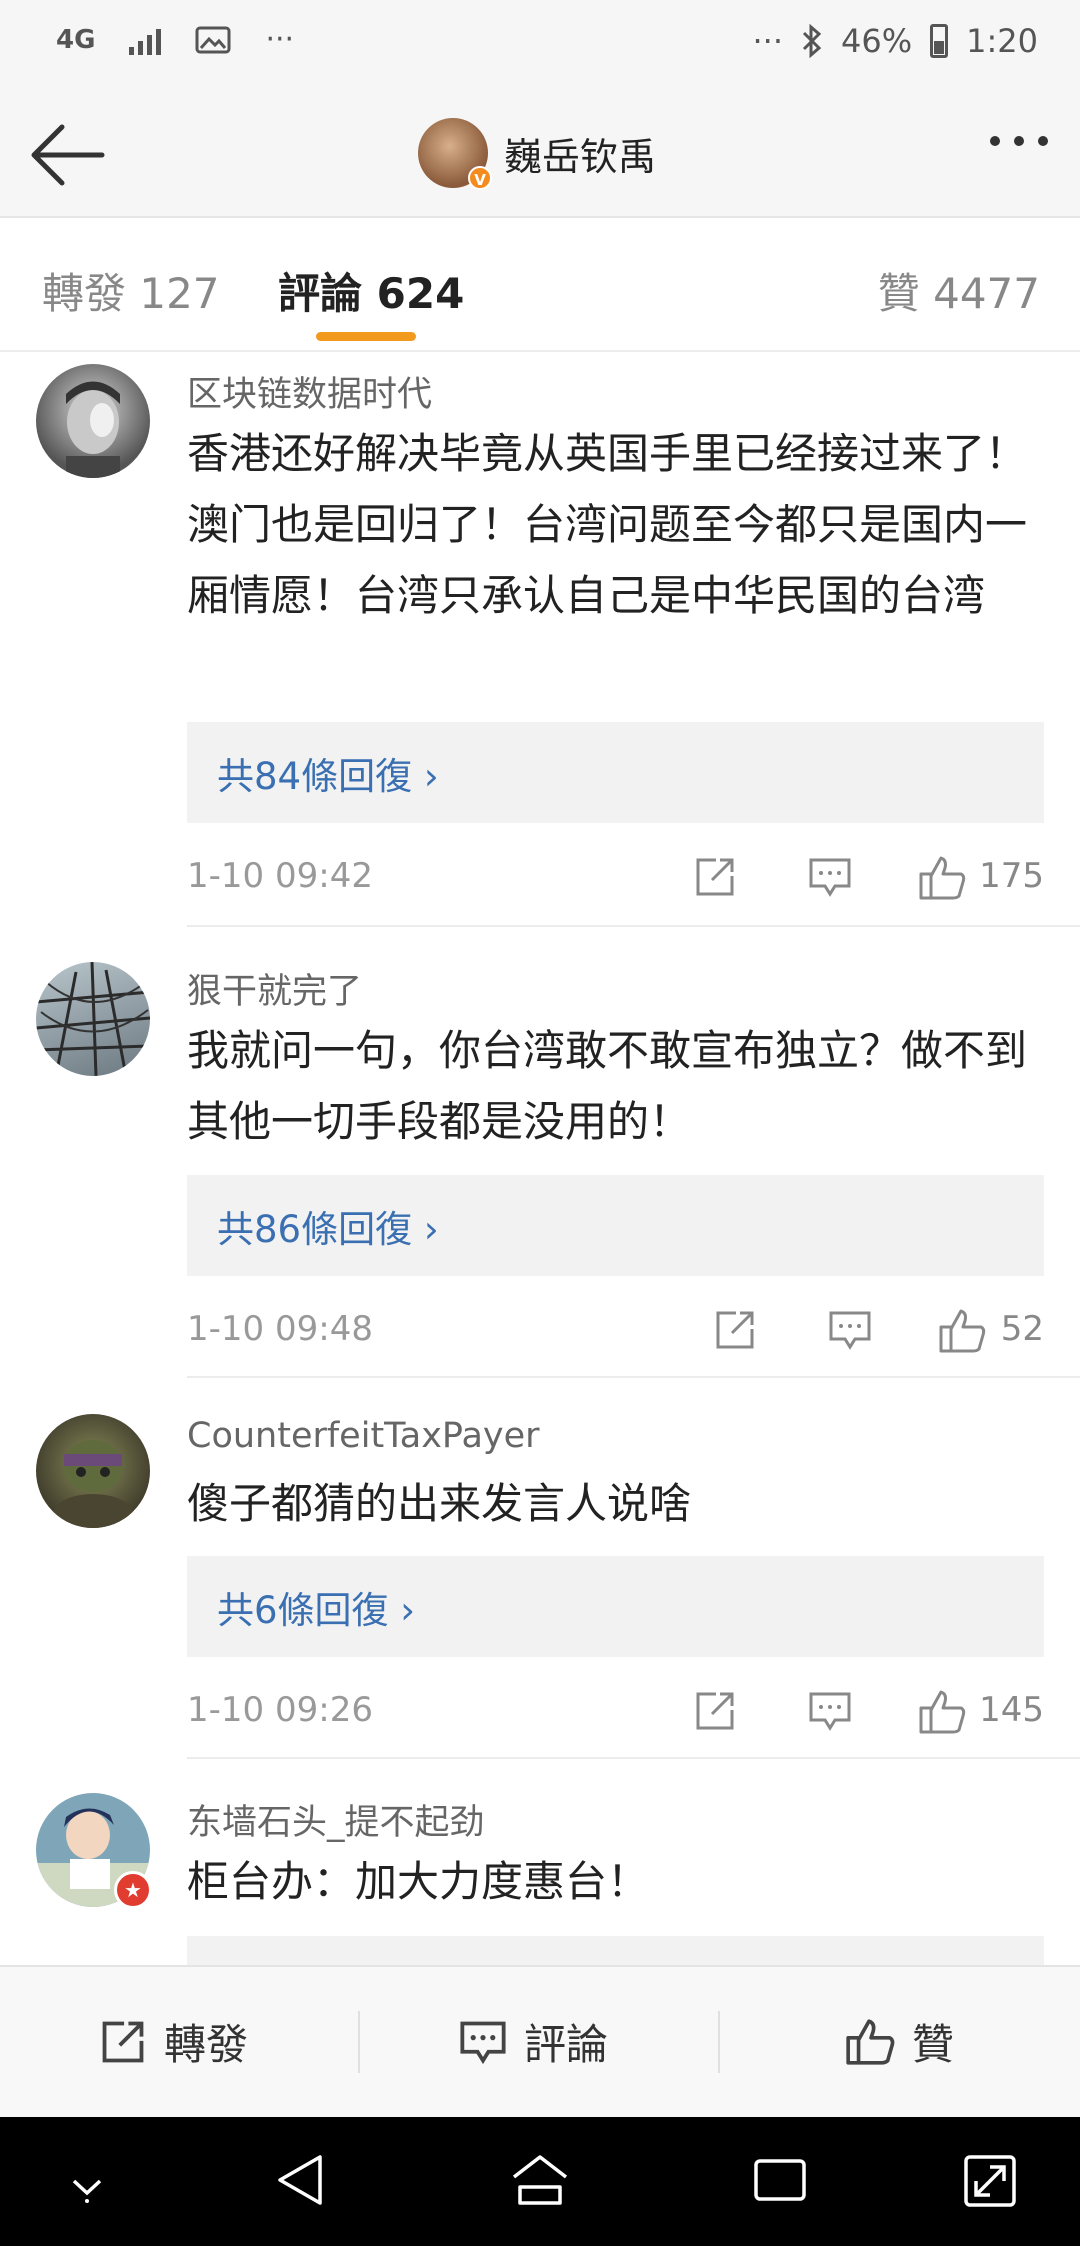 This screenshot has height=2246, width=1080. I want to click on page-title: 巍岳钦禹, so click(580, 156).